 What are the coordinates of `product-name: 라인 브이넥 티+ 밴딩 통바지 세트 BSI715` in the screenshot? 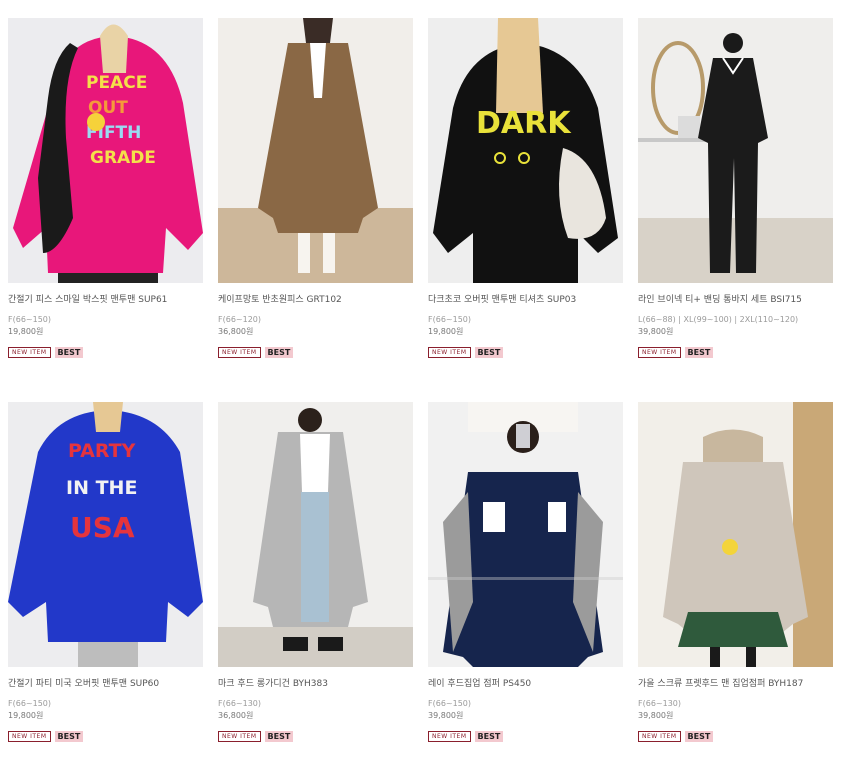 It's located at (735, 300).